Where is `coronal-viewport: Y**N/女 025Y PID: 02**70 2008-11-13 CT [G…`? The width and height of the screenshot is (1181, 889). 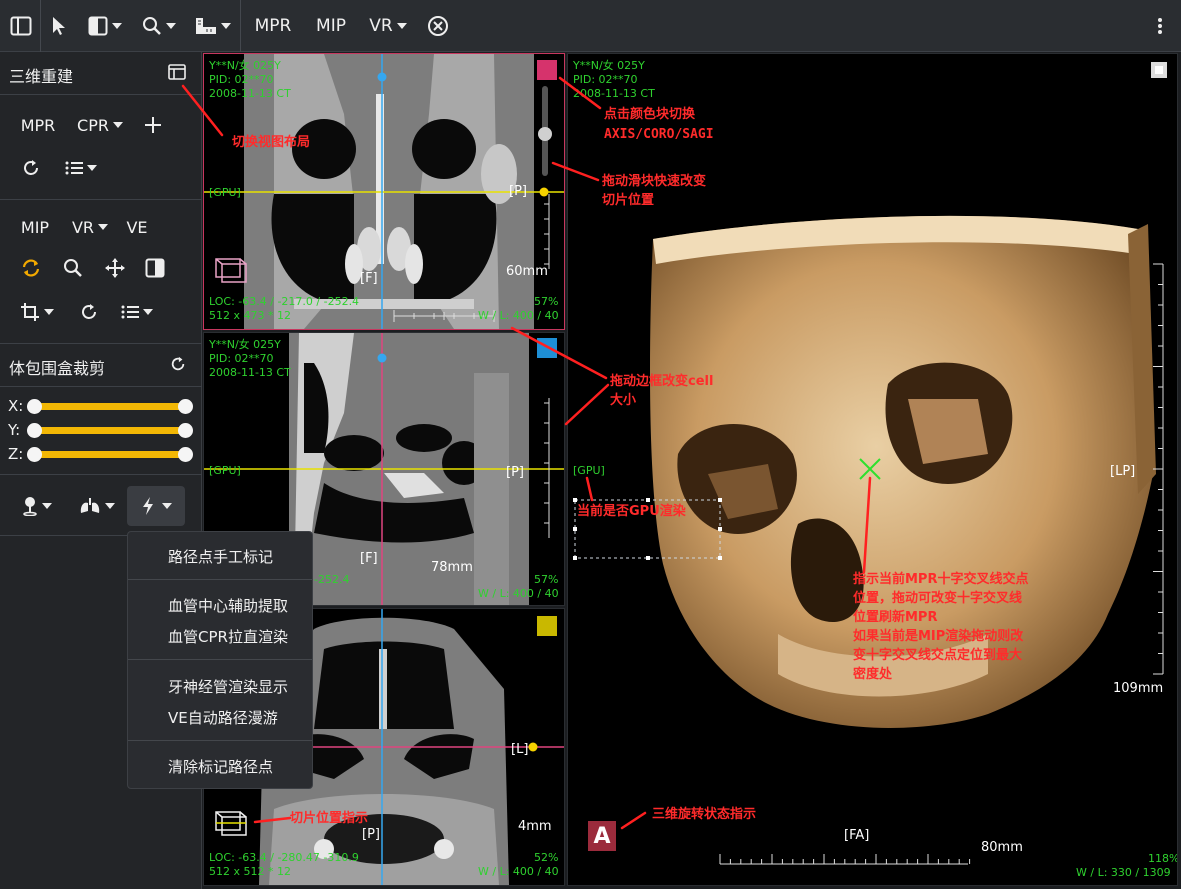 coronal-viewport: Y**N/女 025Y PID: 02**70 2008-11-13 CT [G… is located at coordinates (384, 191).